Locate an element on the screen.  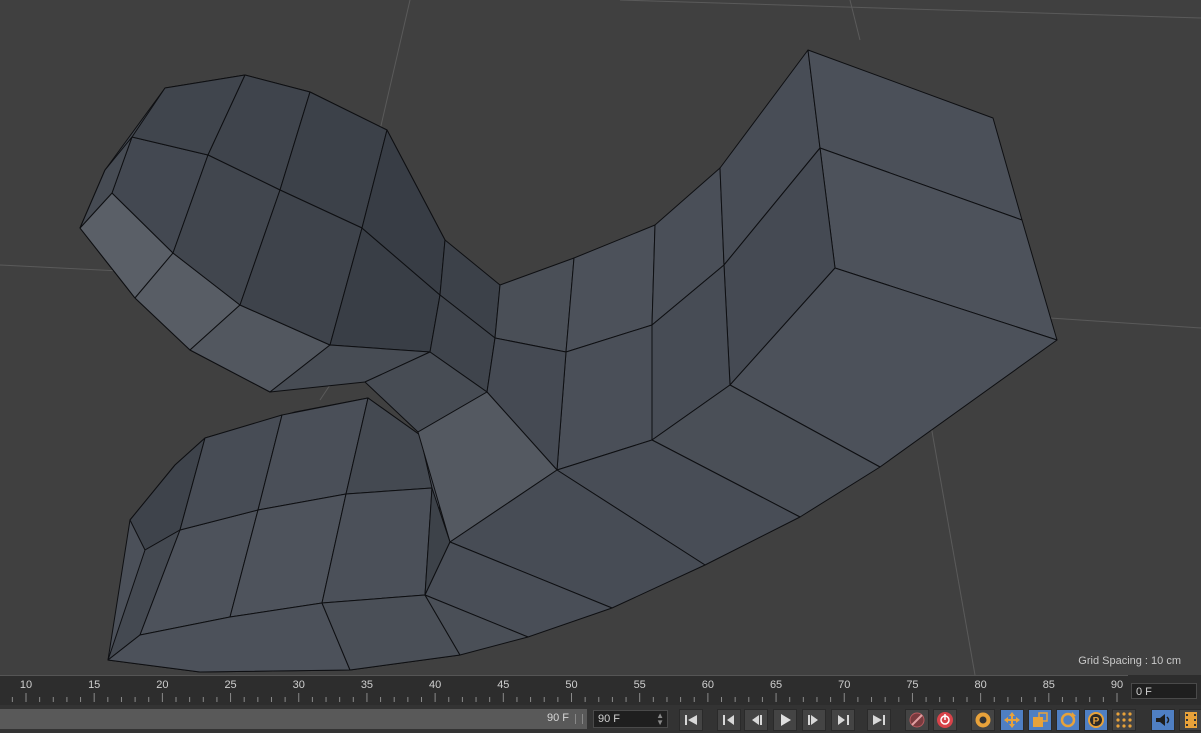
sound-button is located at coordinates (1163, 720).